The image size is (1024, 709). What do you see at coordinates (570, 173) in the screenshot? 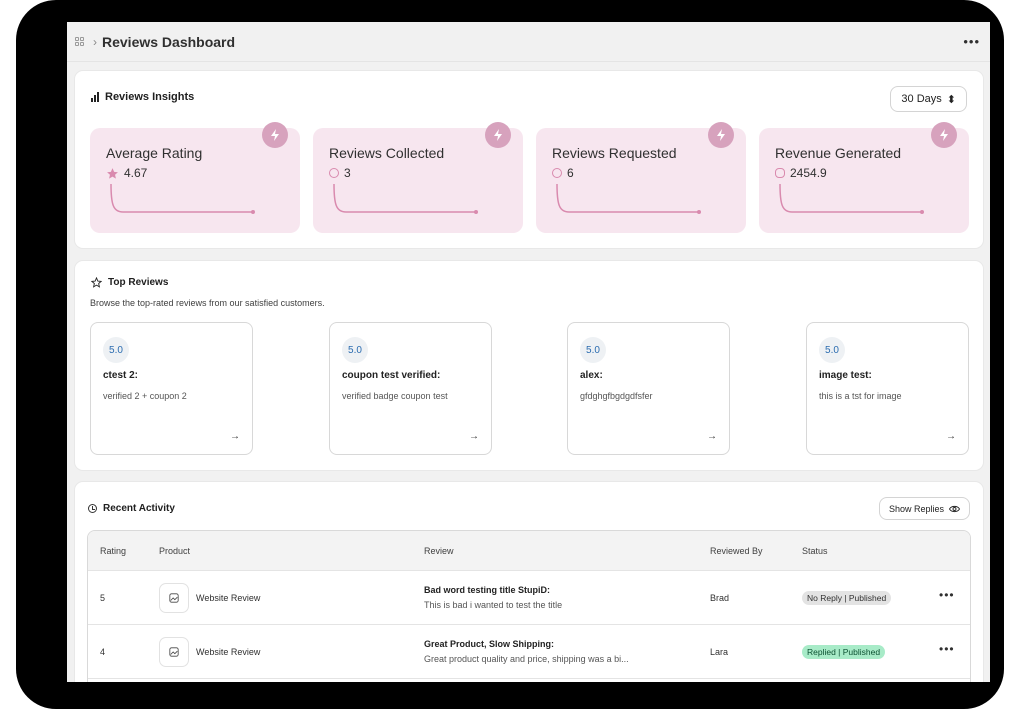
I see `stat-value: 6` at bounding box center [570, 173].